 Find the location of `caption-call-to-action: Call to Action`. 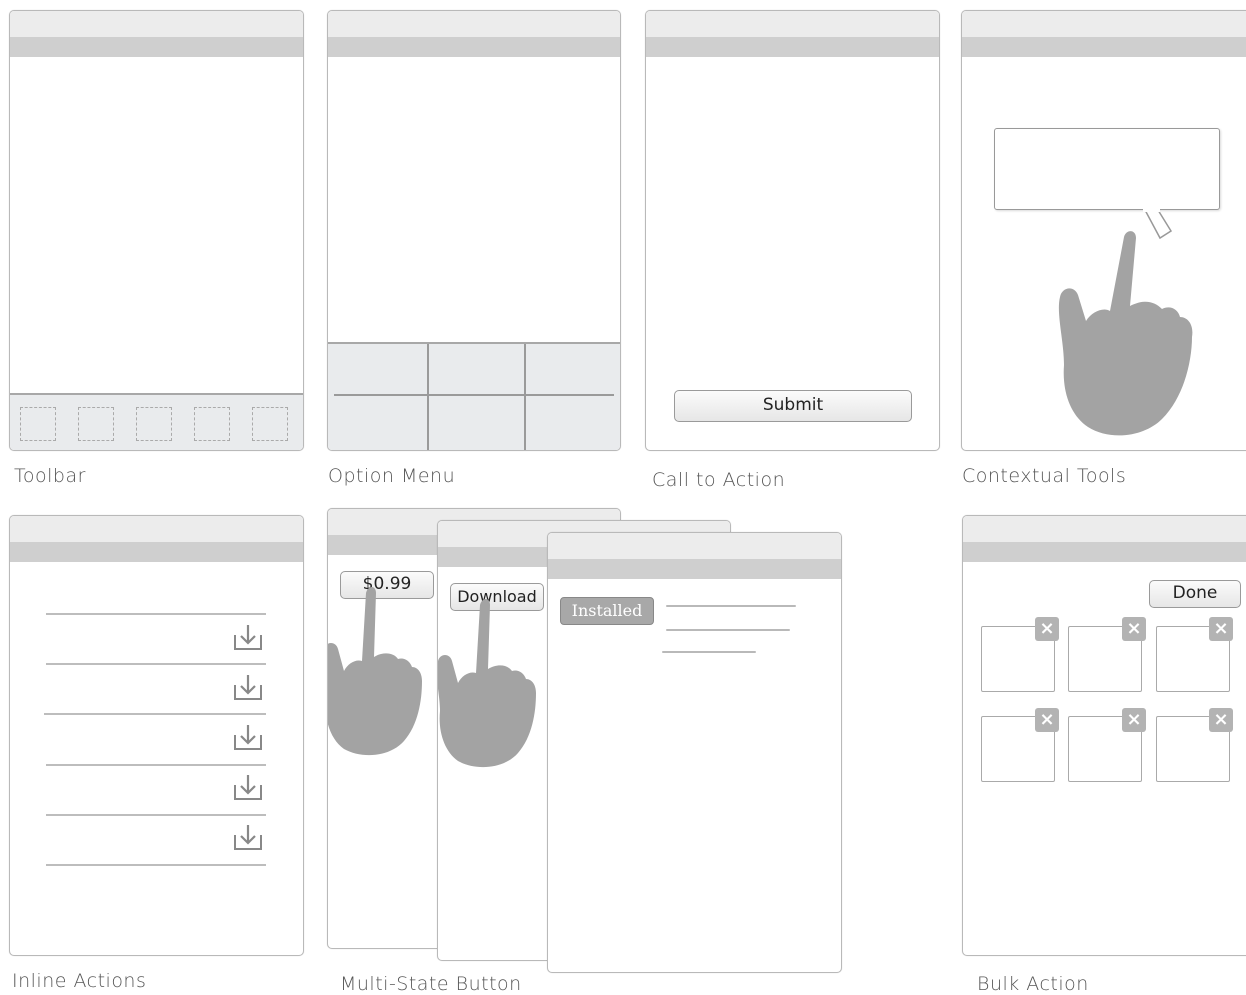

caption-call-to-action: Call to Action is located at coordinates (719, 480).